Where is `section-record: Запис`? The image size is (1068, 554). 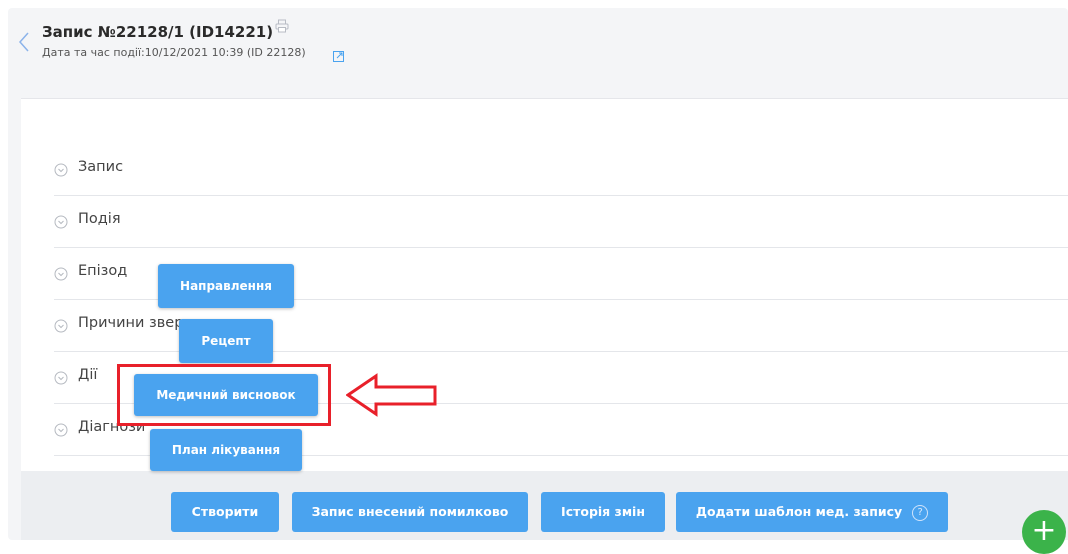
section-record: Запис is located at coordinates (561, 170).